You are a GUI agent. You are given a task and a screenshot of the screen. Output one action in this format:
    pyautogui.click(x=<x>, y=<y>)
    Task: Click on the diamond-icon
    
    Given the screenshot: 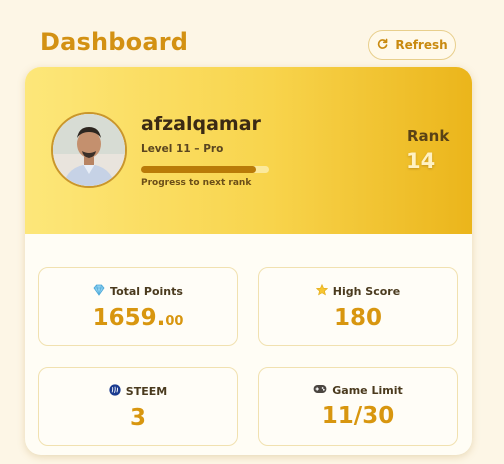 What is the action you would take?
    pyautogui.click(x=99, y=291)
    